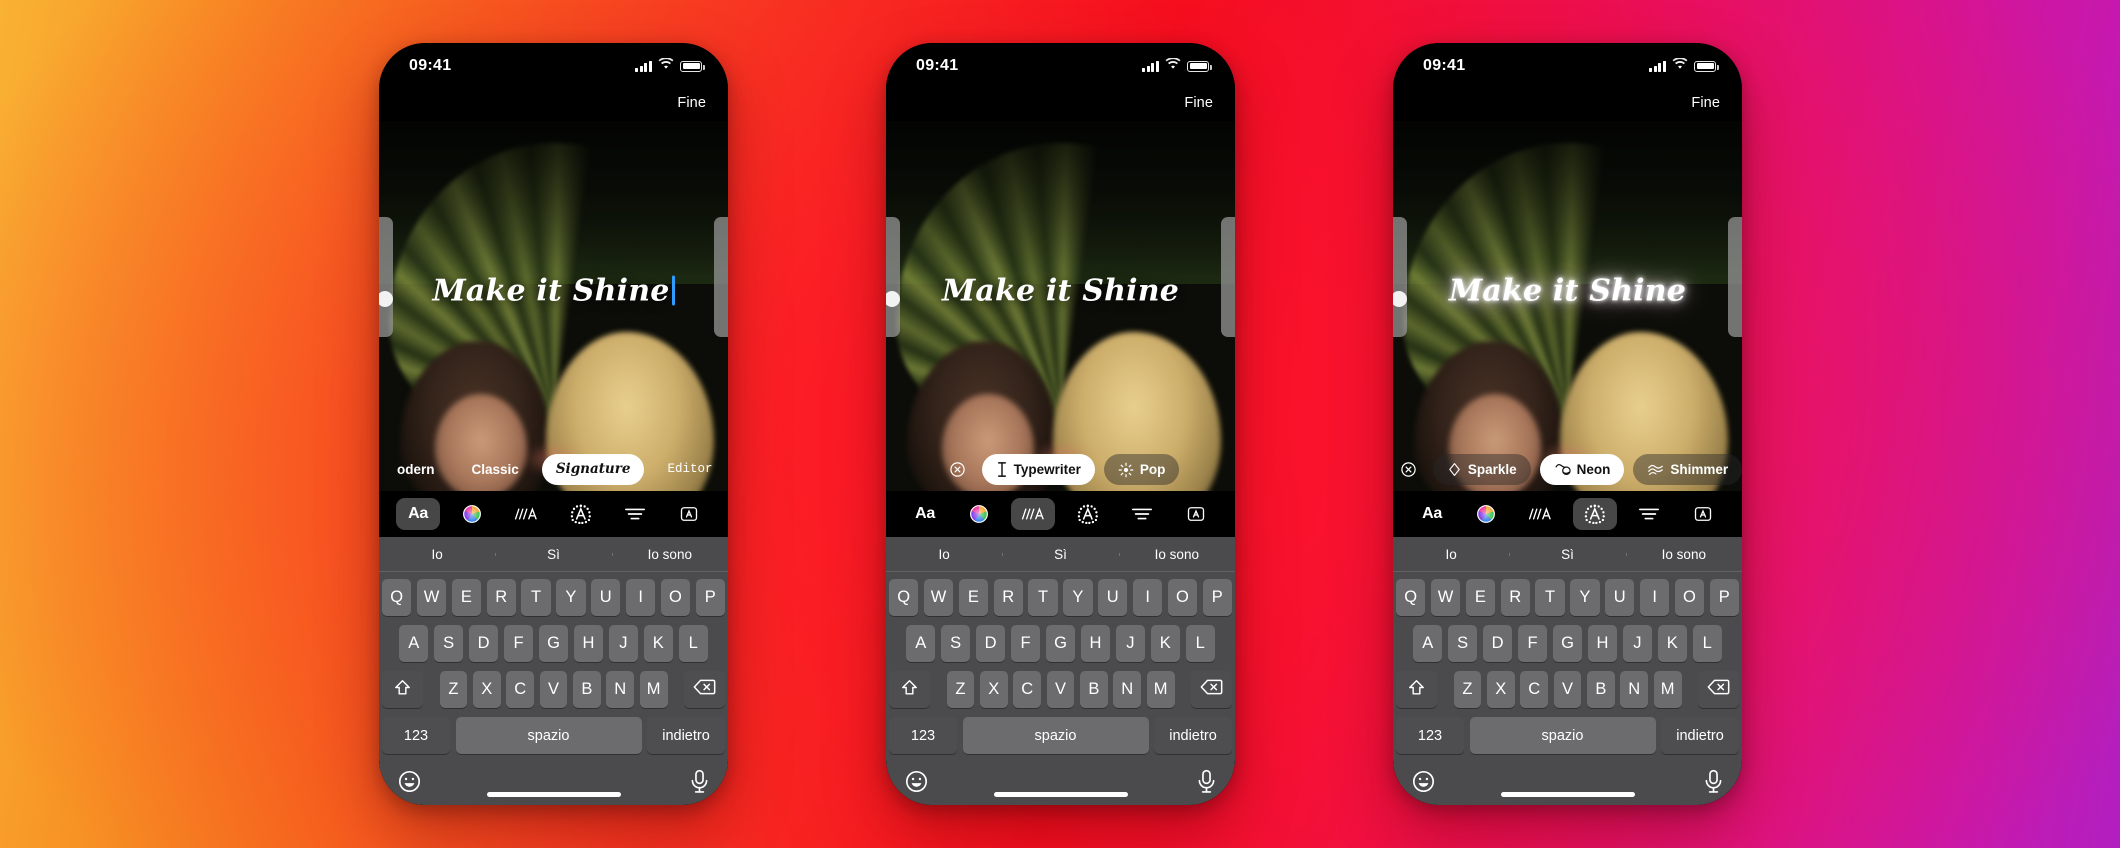  I want to click on keyboard-row-3: ZXCVBNM, so click(1567, 689).